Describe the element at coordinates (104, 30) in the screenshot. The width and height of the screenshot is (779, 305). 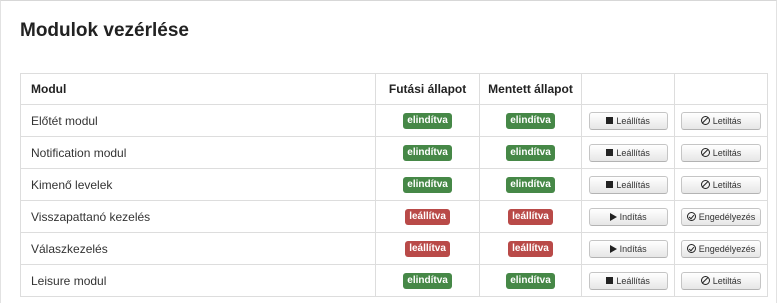
I see `page-title: Modulok vezérlése` at that location.